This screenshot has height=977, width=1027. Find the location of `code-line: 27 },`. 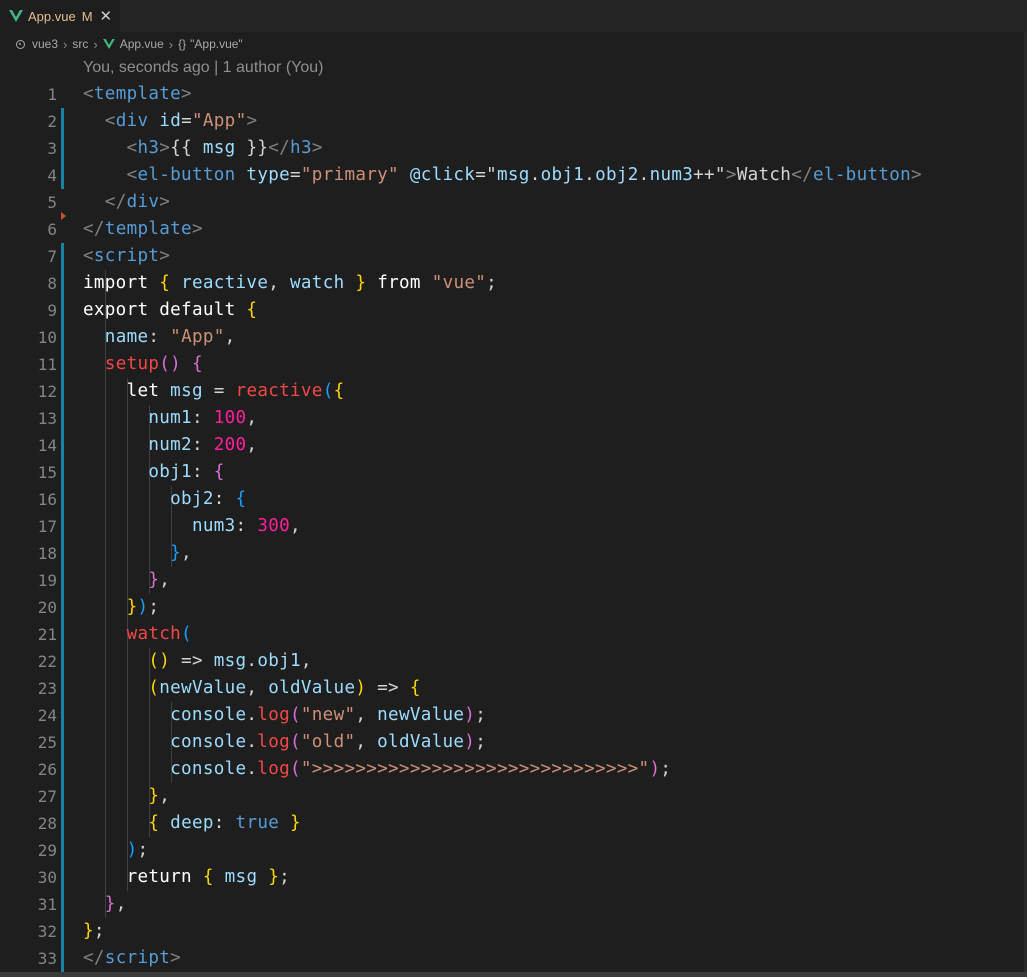

code-line: 27 }, is located at coordinates (513, 796).